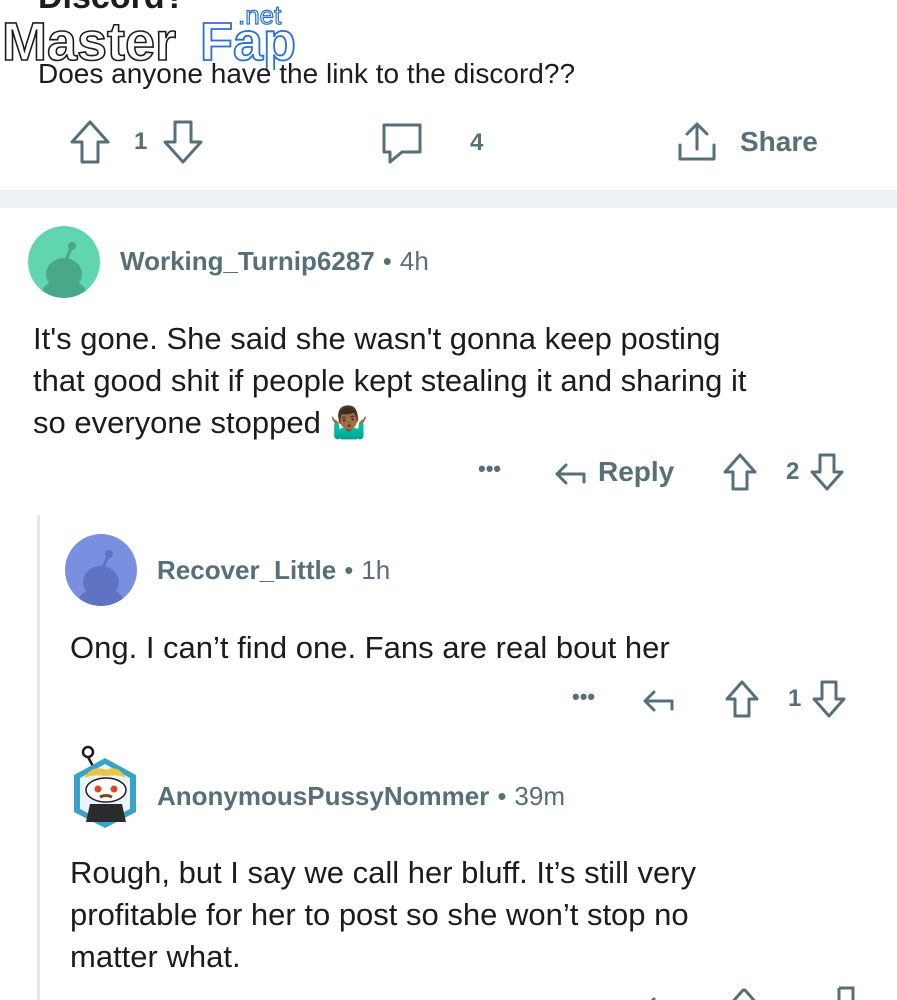 This screenshot has width=897, height=1000. I want to click on comment-meta: Recover_Little • 1h, so click(273, 570).